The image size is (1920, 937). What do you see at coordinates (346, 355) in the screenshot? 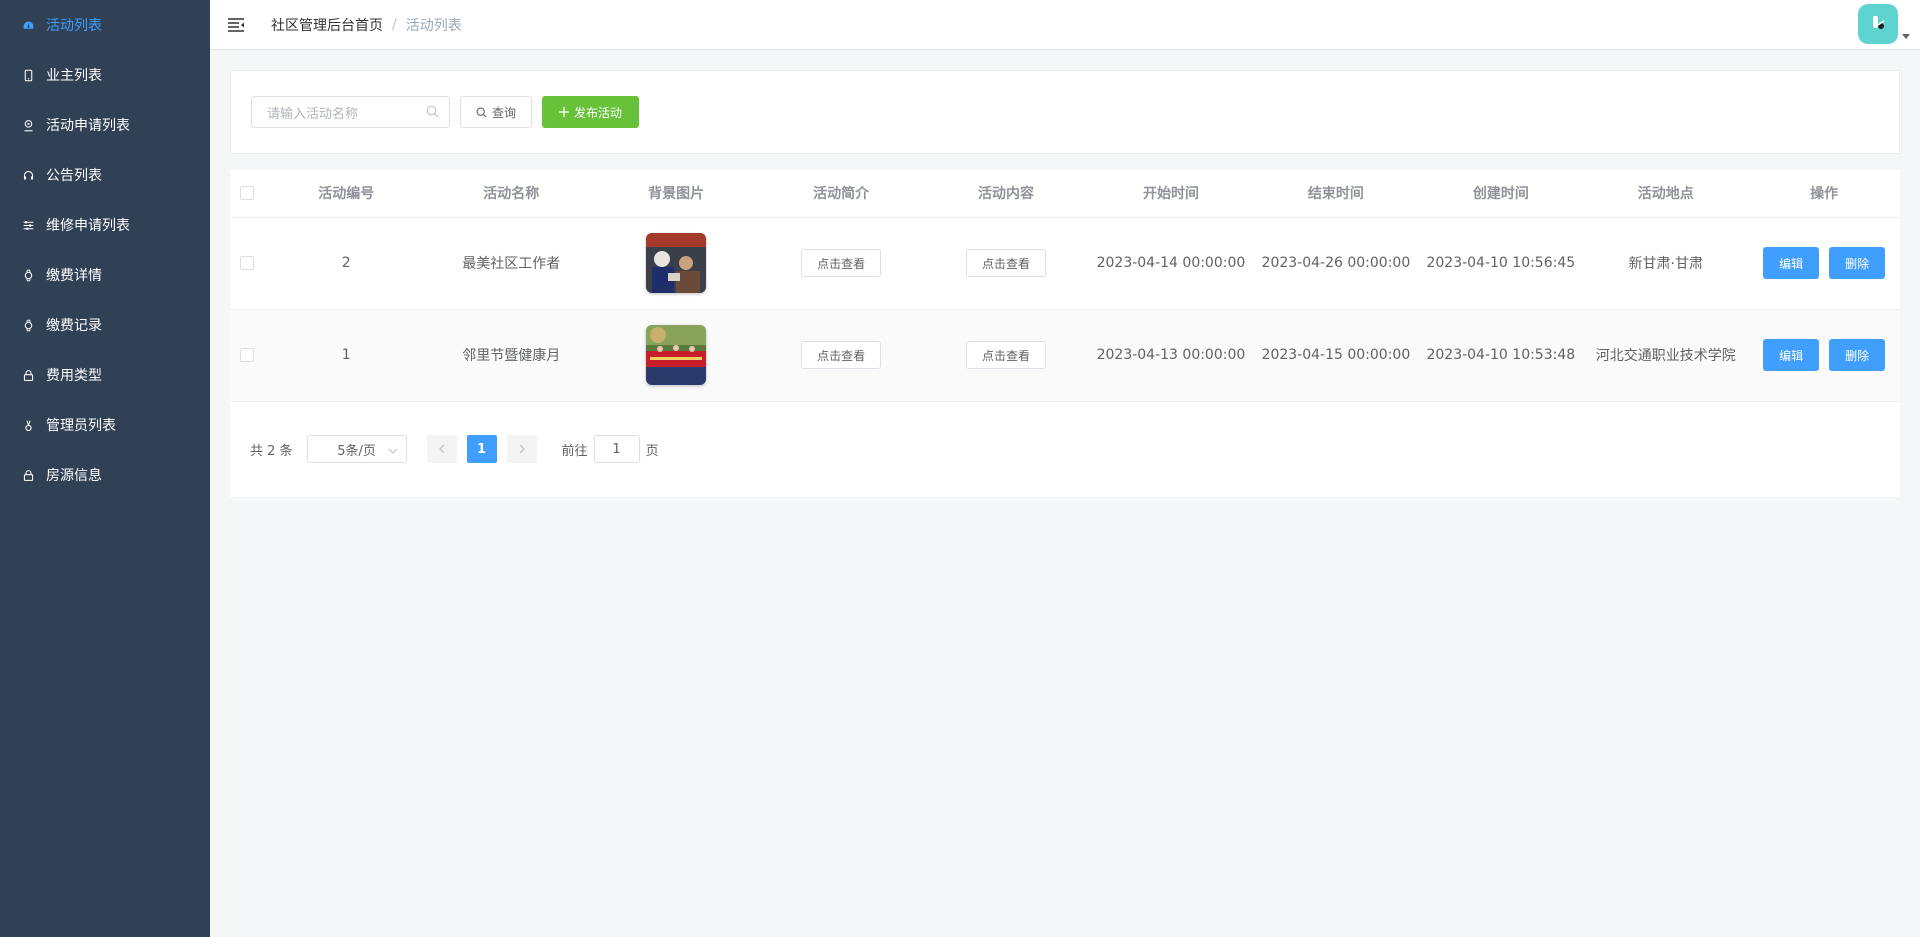
I see `activity-id: 1` at bounding box center [346, 355].